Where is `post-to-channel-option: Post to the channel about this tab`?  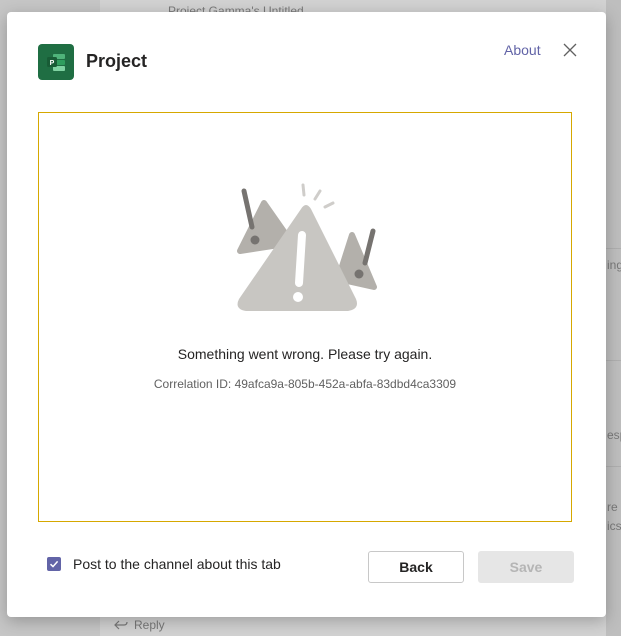 post-to-channel-option: Post to the channel about this tab is located at coordinates (164, 564).